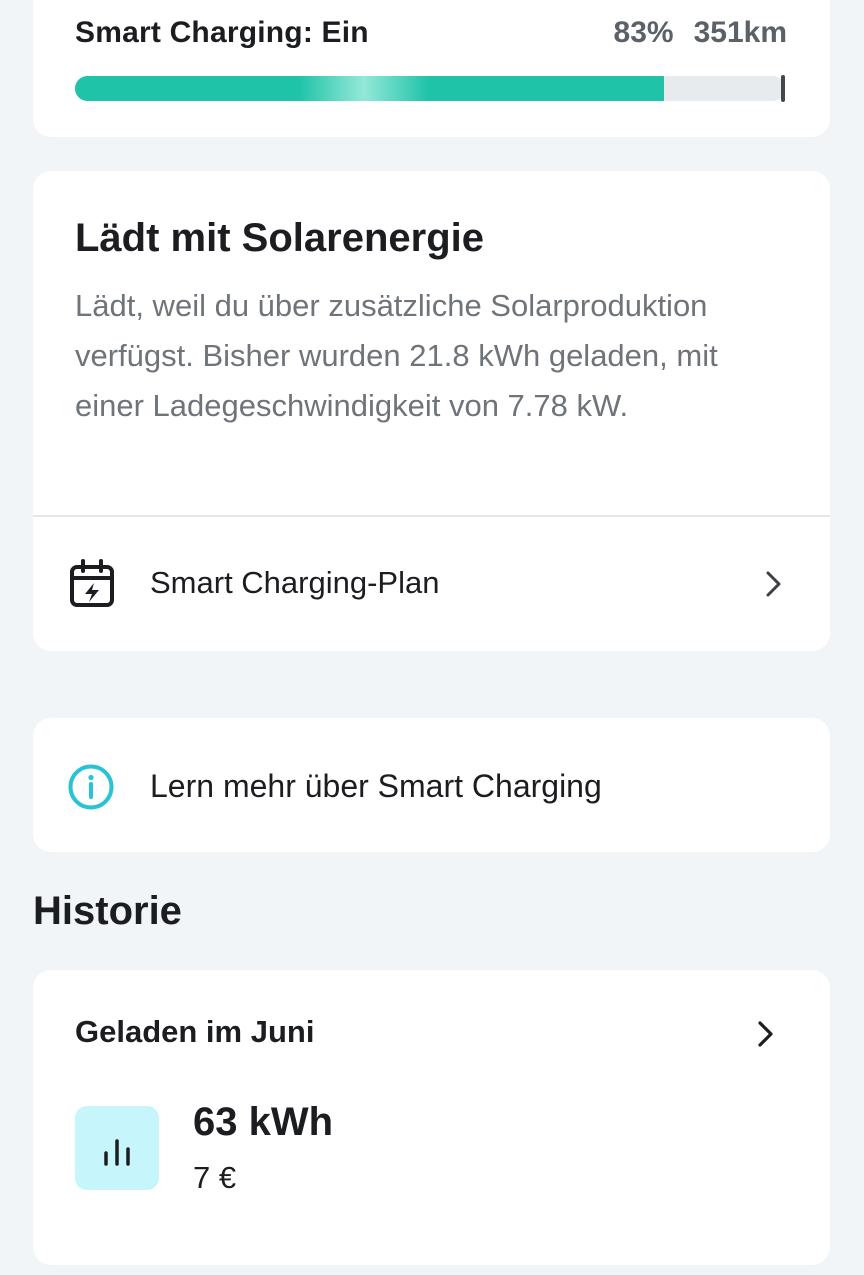  What do you see at coordinates (107, 911) in the screenshot?
I see `history-section-title: Historie` at bounding box center [107, 911].